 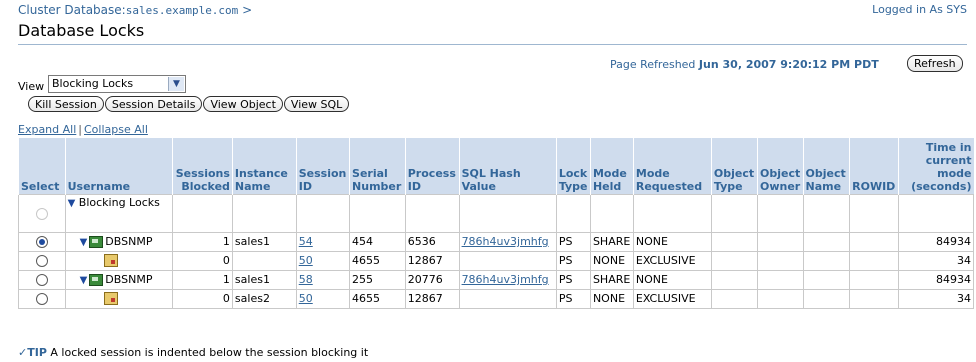 What do you see at coordinates (432, 279) in the screenshot?
I see `process-cell: 20776` at bounding box center [432, 279].